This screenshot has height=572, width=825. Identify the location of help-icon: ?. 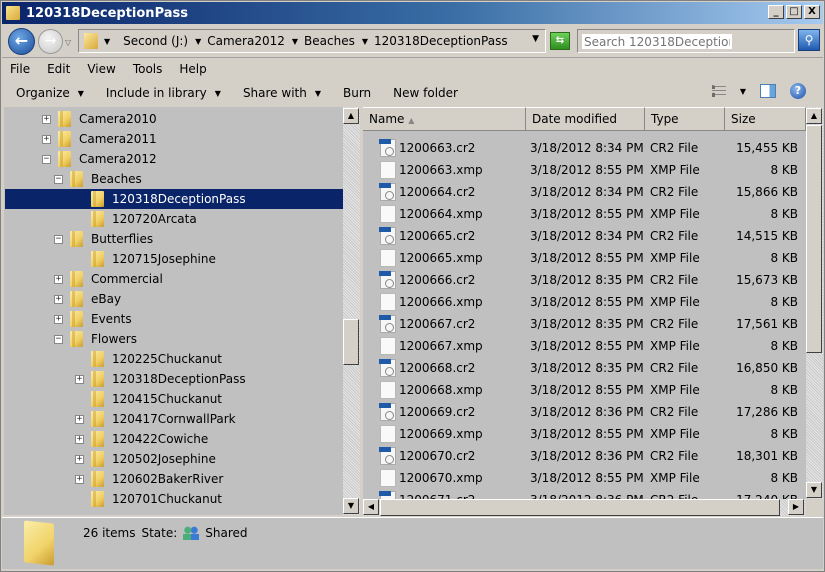
(798, 91).